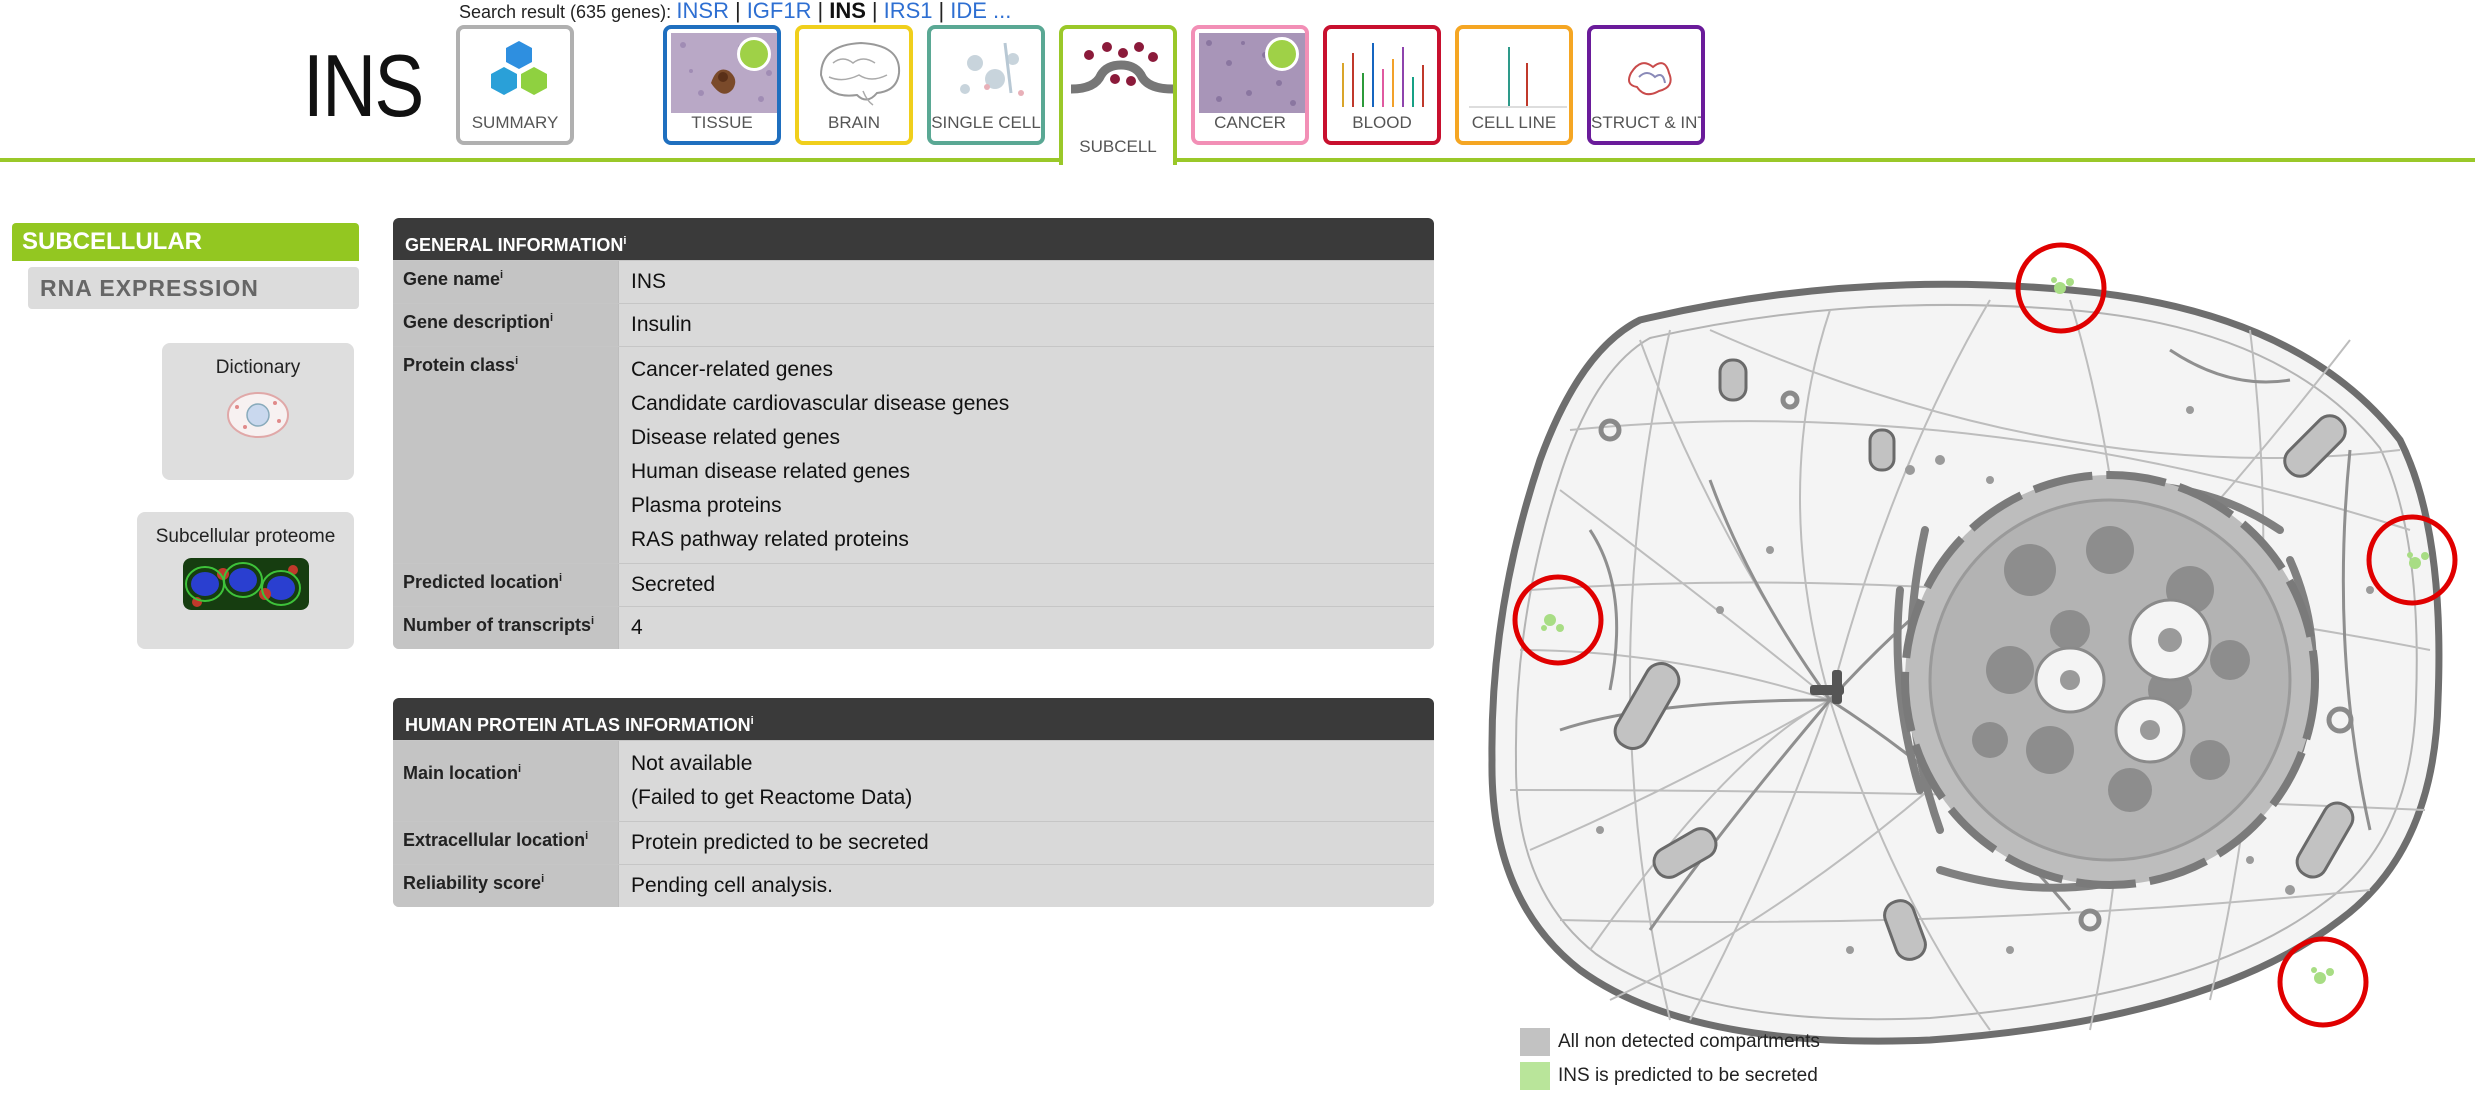 Image resolution: width=2475 pixels, height=1106 pixels. Describe the element at coordinates (1382, 122) in the screenshot. I see `tab-blood-label: BLOOD` at that location.